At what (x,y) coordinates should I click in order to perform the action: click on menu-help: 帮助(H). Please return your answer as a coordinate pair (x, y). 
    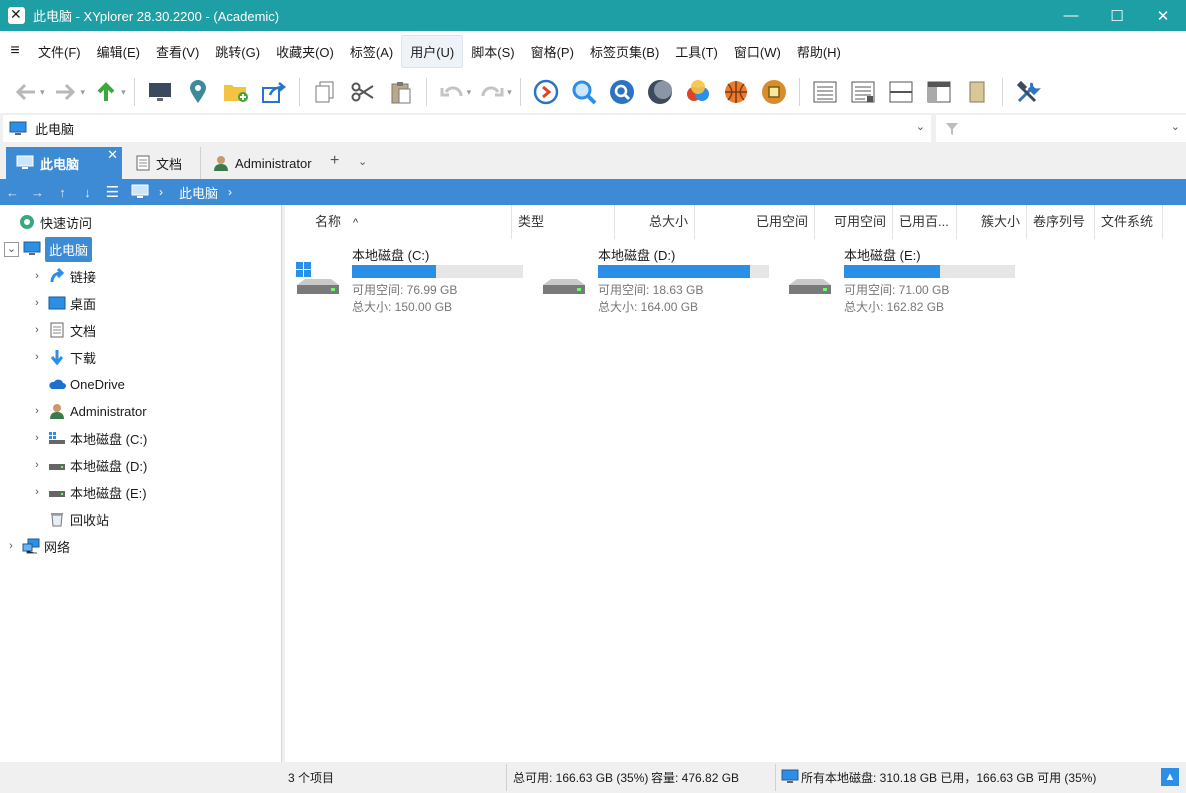
    Looking at the image, I should click on (819, 51).